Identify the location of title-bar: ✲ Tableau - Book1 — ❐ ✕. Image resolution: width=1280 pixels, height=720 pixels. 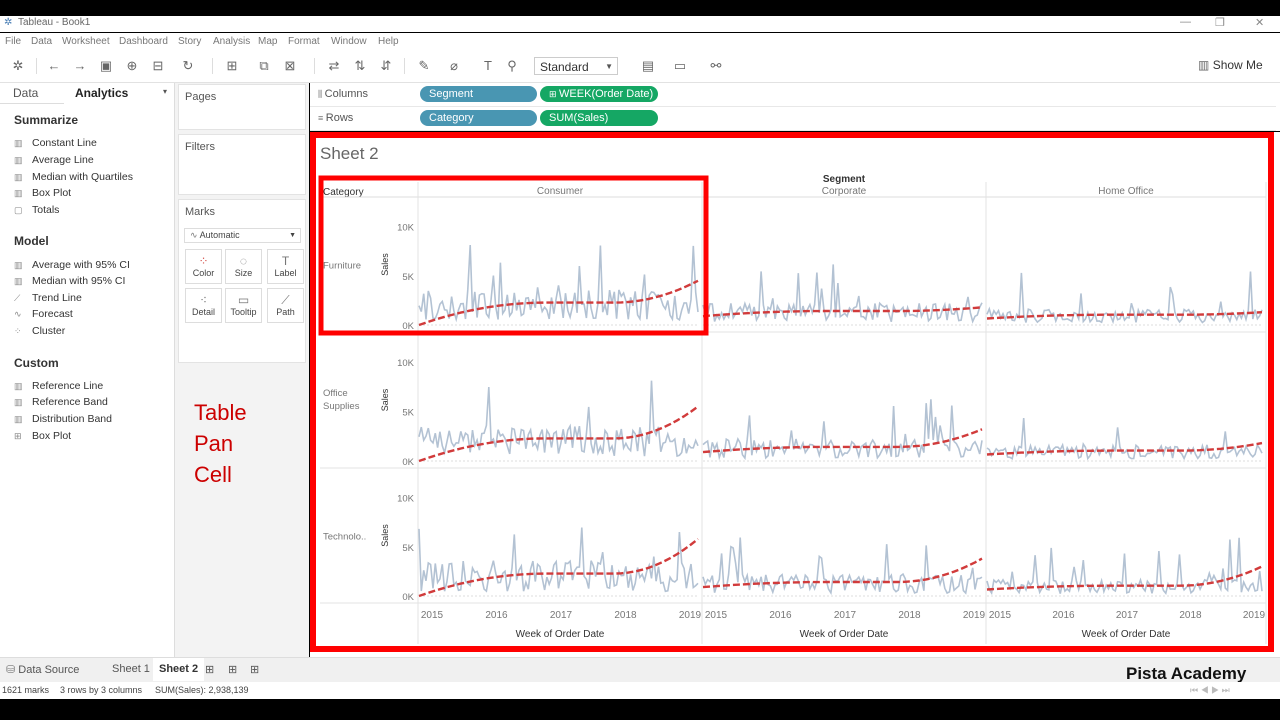
(640, 24).